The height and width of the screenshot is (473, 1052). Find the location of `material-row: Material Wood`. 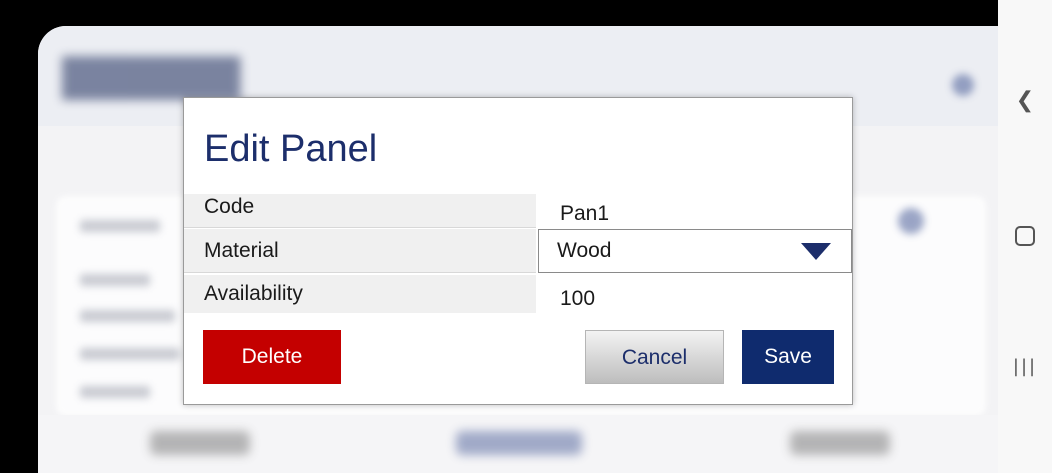

material-row: Material Wood is located at coordinates (518, 251).